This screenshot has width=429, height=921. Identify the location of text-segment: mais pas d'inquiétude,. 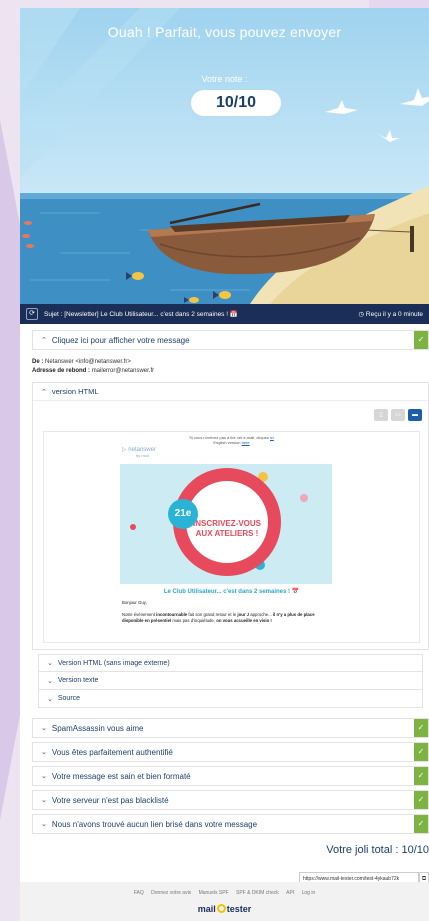
(194, 620).